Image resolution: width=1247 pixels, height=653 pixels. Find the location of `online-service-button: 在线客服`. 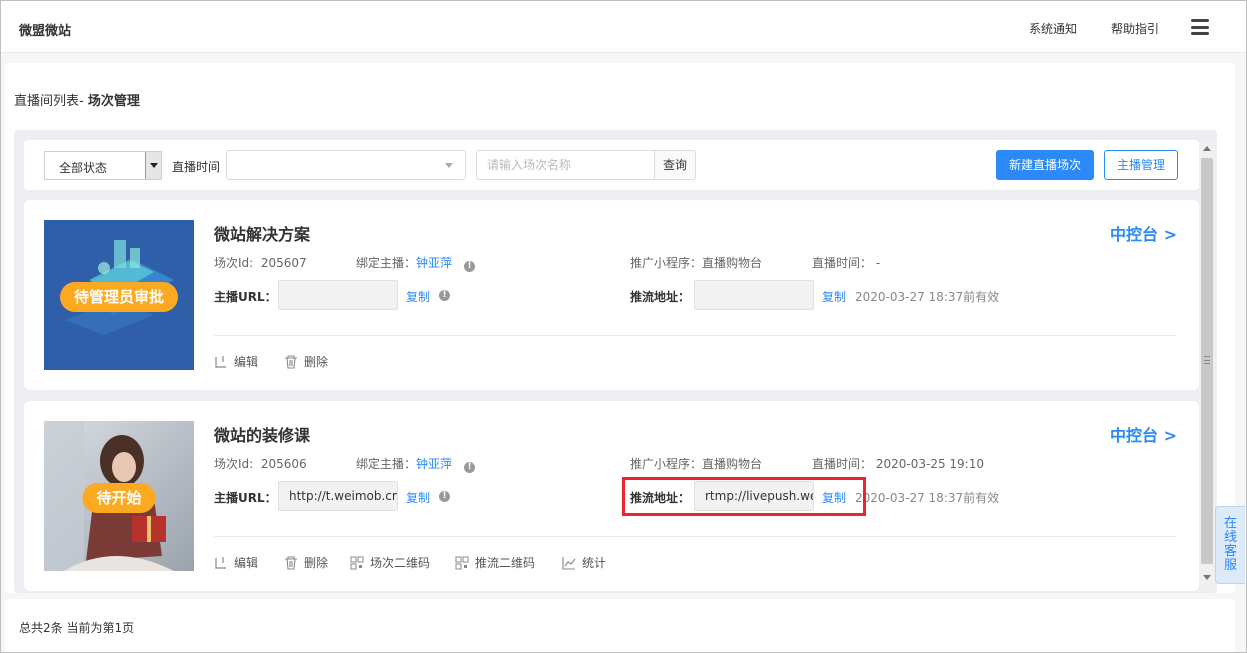

online-service-button: 在线客服 is located at coordinates (1230, 545).